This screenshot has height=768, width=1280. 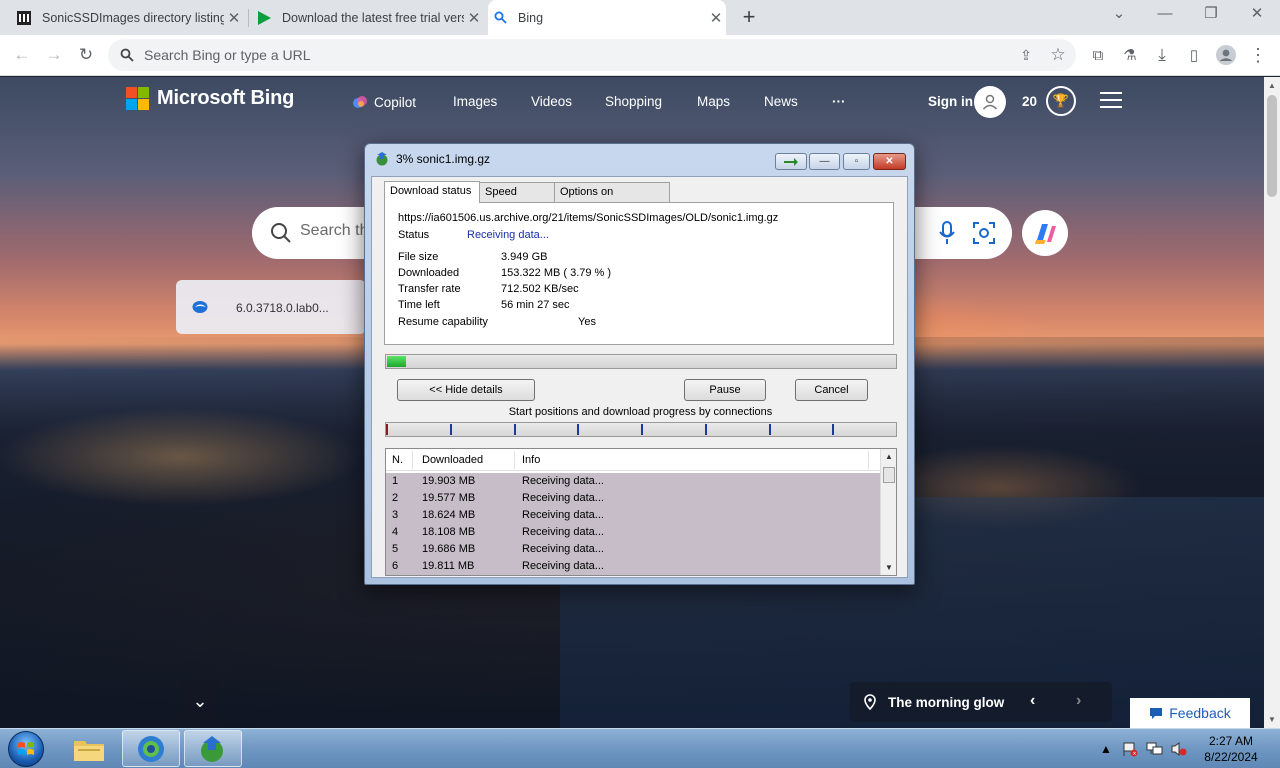 I want to click on share-icon: ⇪, so click(x=1026, y=55).